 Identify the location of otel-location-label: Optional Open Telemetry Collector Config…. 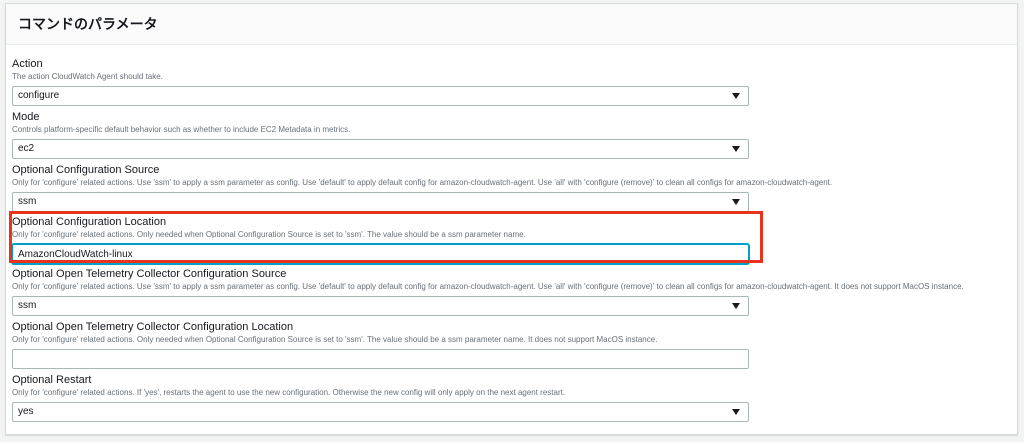
(153, 327).